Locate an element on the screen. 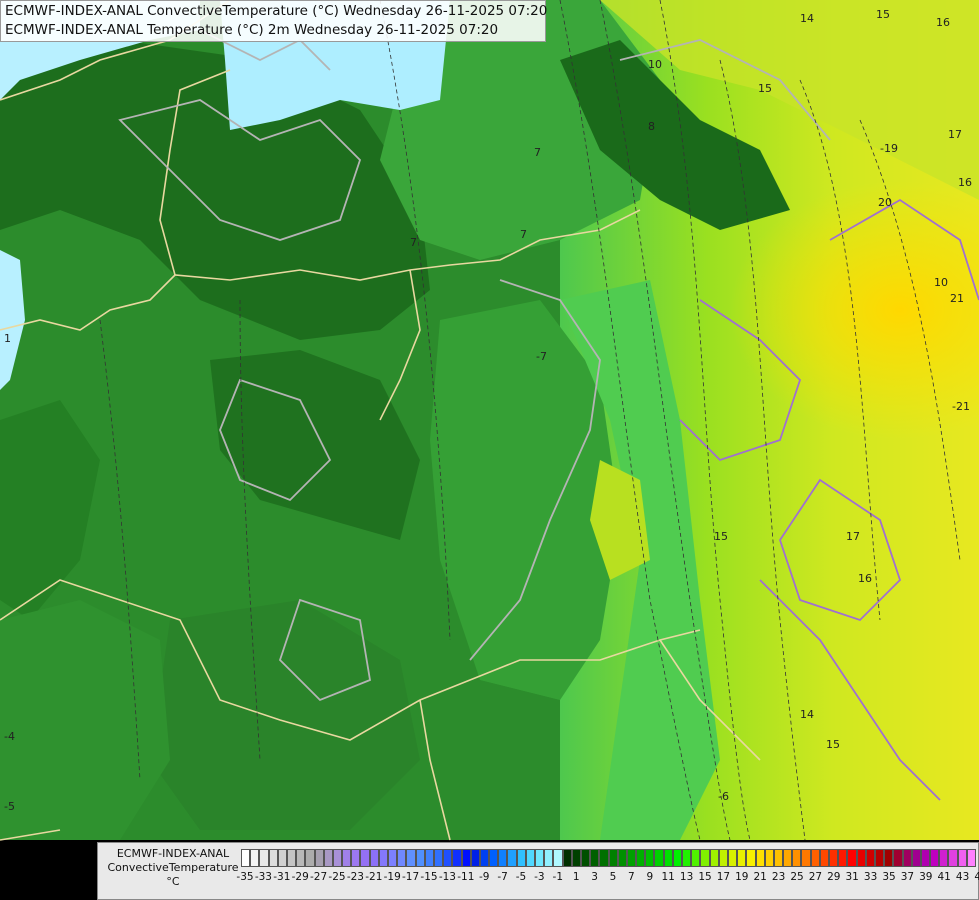 The width and height of the screenshot is (979, 900). legend-tick-label: 39 is located at coordinates (926, 877).